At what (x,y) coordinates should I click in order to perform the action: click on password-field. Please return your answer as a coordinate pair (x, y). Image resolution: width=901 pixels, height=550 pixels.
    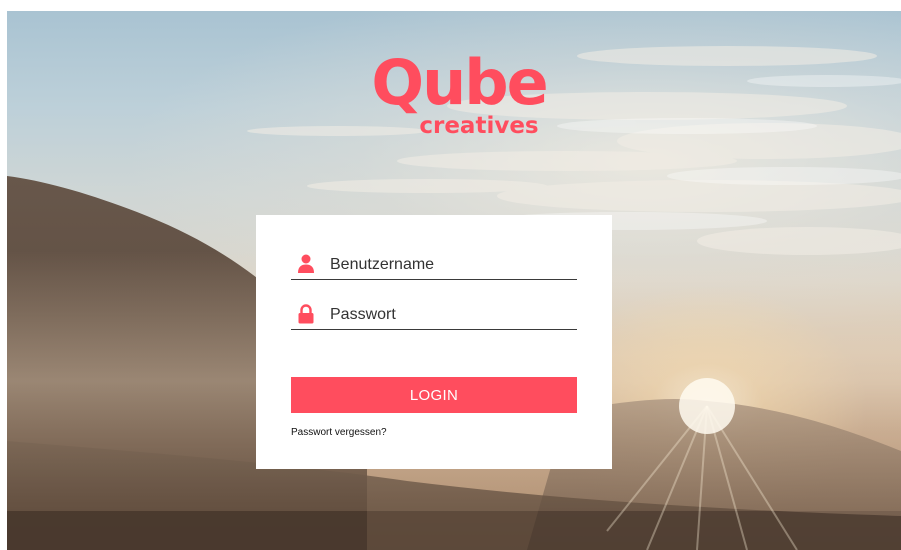
    Looking at the image, I should click on (434, 315).